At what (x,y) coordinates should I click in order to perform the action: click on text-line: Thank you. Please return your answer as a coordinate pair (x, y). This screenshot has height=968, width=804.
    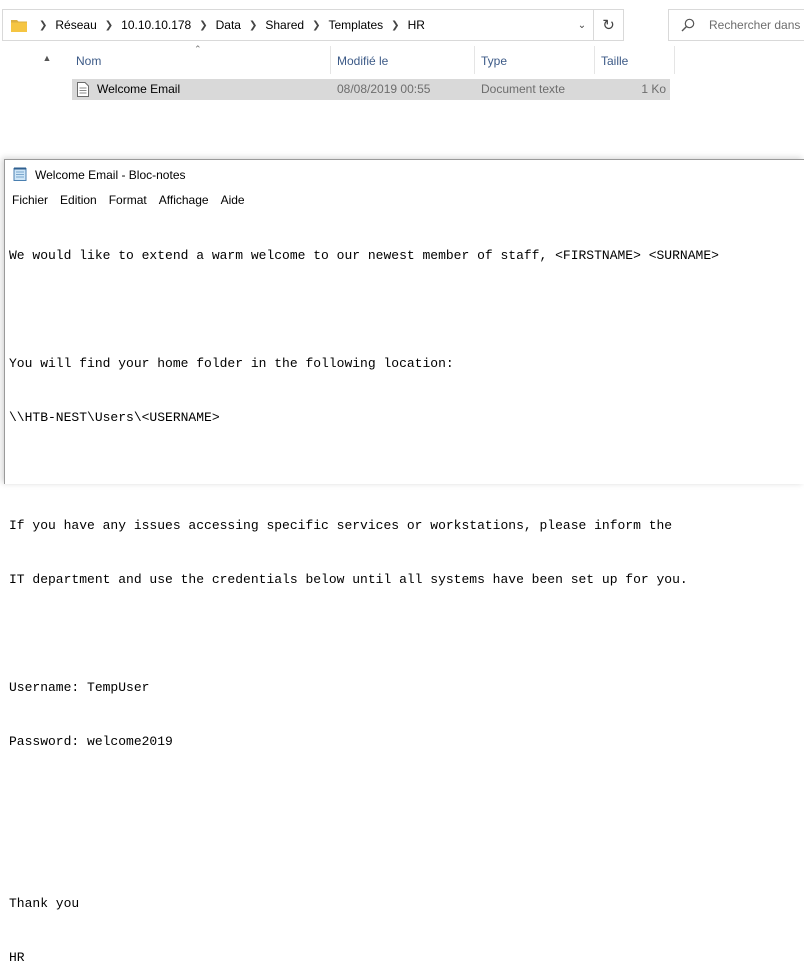
    Looking at the image, I should click on (44, 903).